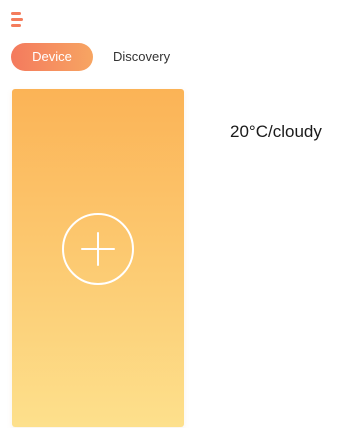 Image resolution: width=341 pixels, height=428 pixels. I want to click on tab-bar: Device Discovery, so click(97, 57).